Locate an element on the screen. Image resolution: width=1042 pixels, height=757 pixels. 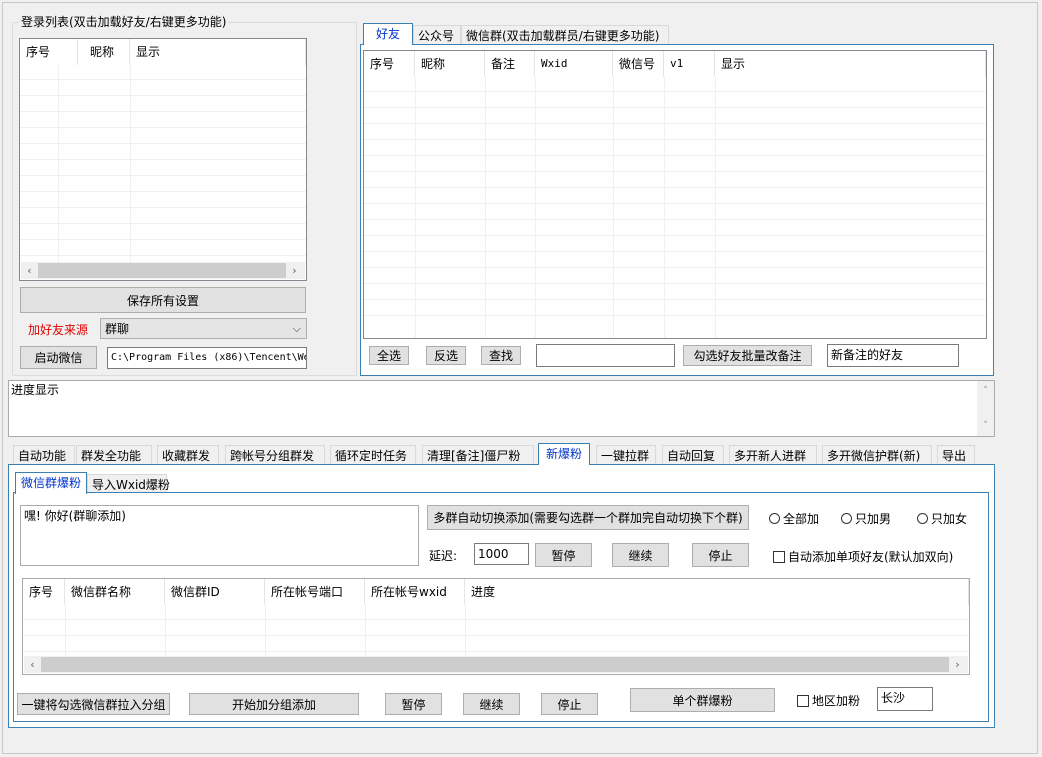
radio-male-only: 只加男 is located at coordinates (866, 518).